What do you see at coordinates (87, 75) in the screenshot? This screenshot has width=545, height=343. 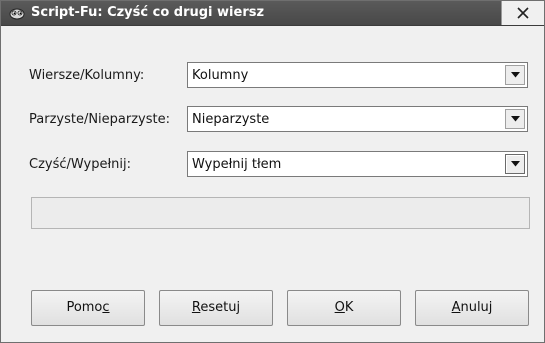 I see `rows-columns-label: Wiersze/Kolumny:` at bounding box center [87, 75].